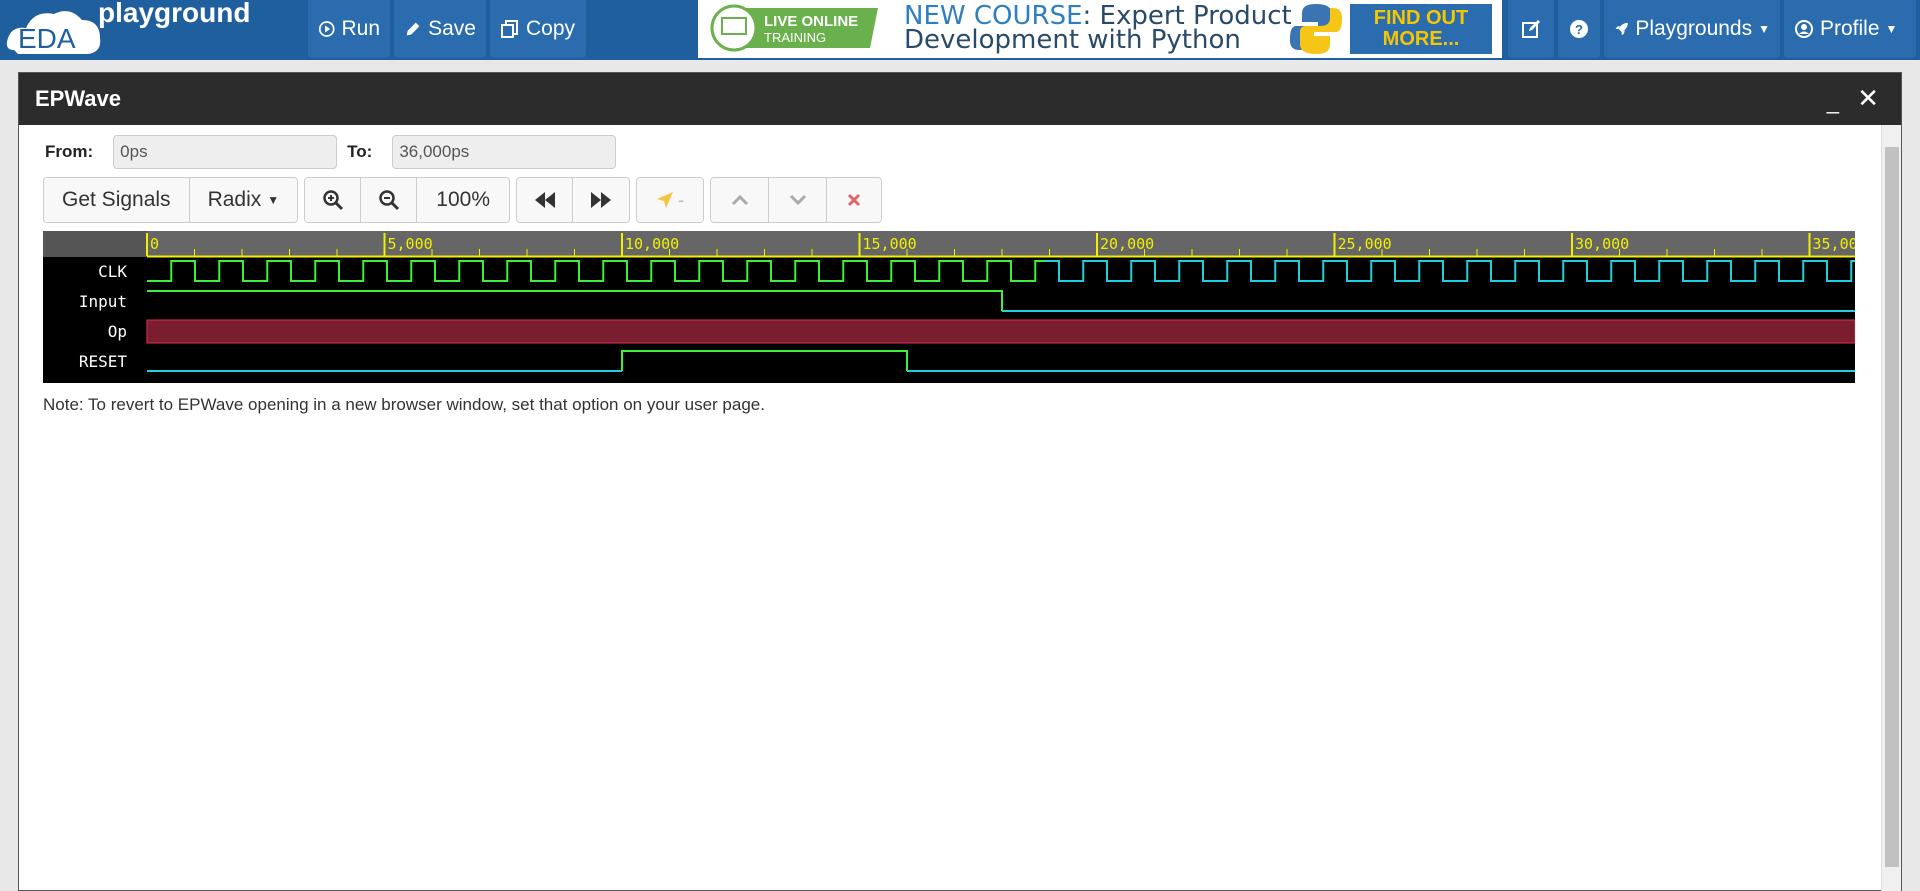 The height and width of the screenshot is (891, 1920). What do you see at coordinates (575, 300) in the screenshot?
I see `input-waveform-high` at bounding box center [575, 300].